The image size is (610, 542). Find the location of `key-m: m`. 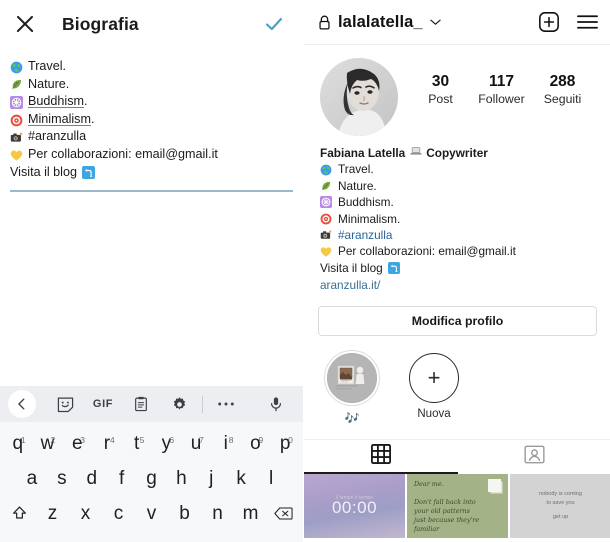

key-m: m is located at coordinates (250, 514).